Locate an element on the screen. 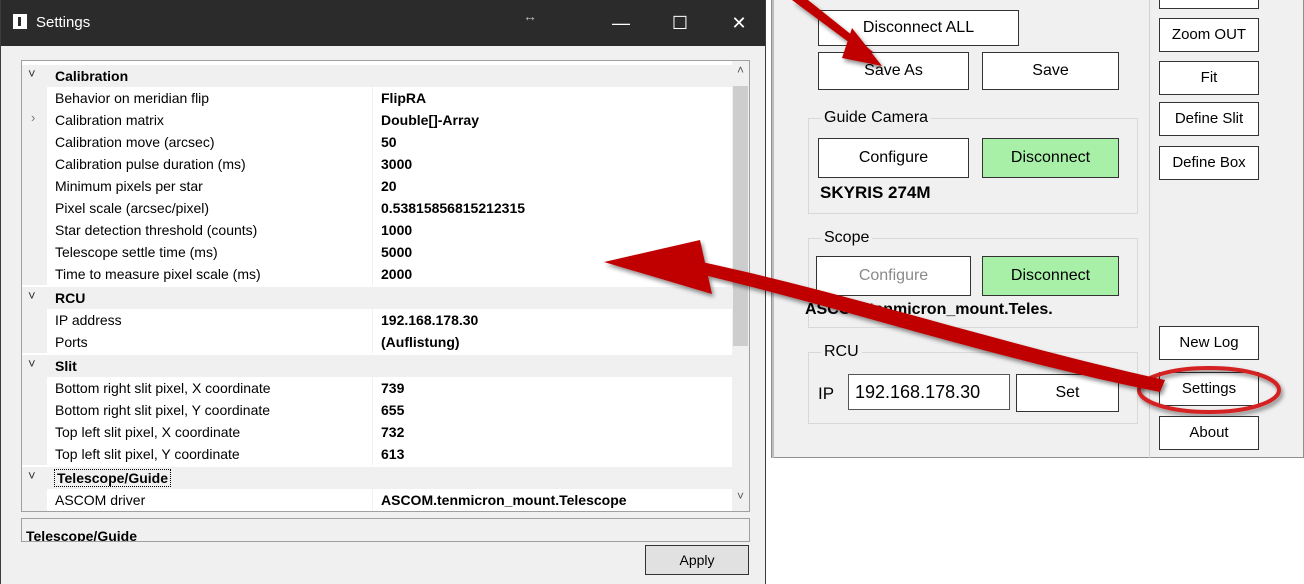 The width and height of the screenshot is (1304, 584). description-panel: Telescope/Guide is located at coordinates (385, 530).